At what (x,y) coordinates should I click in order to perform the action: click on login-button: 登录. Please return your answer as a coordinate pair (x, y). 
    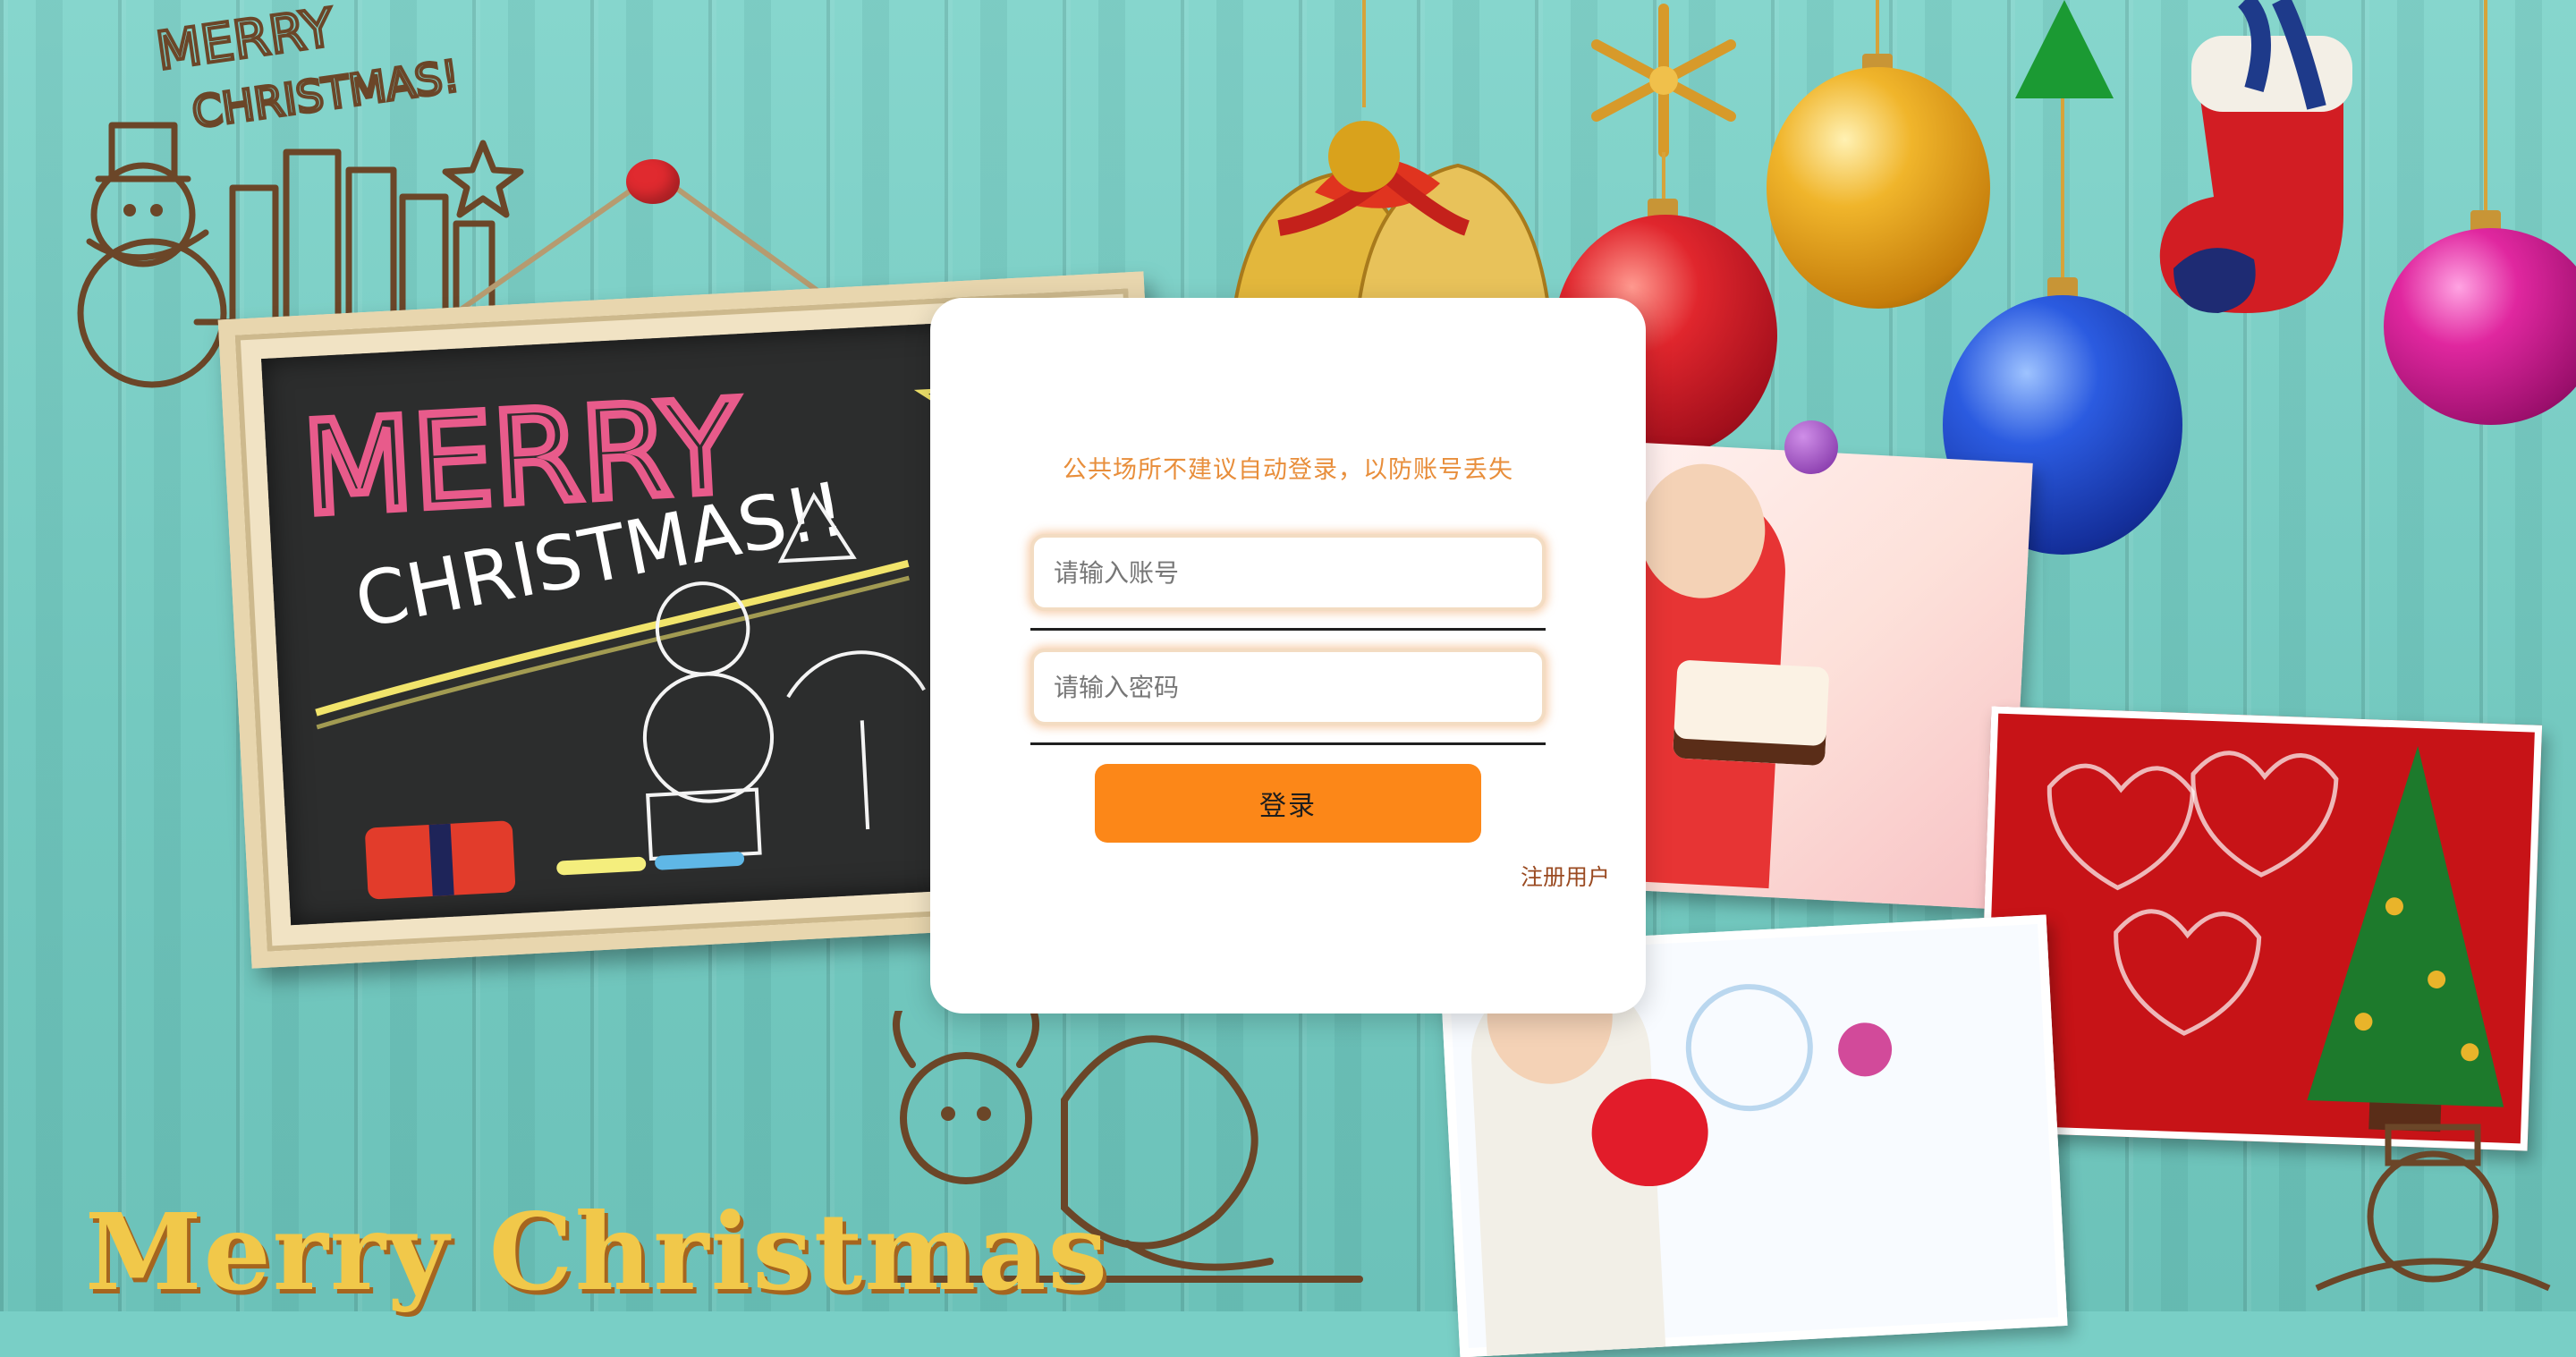
    Looking at the image, I should click on (1288, 804).